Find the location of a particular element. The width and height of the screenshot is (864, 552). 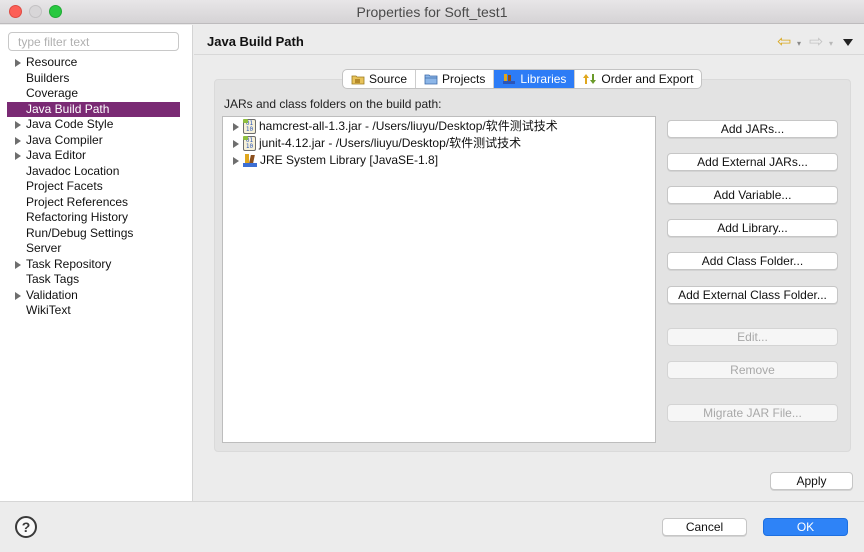

sidebar-item-label: Project References is located at coordinates (77, 201).